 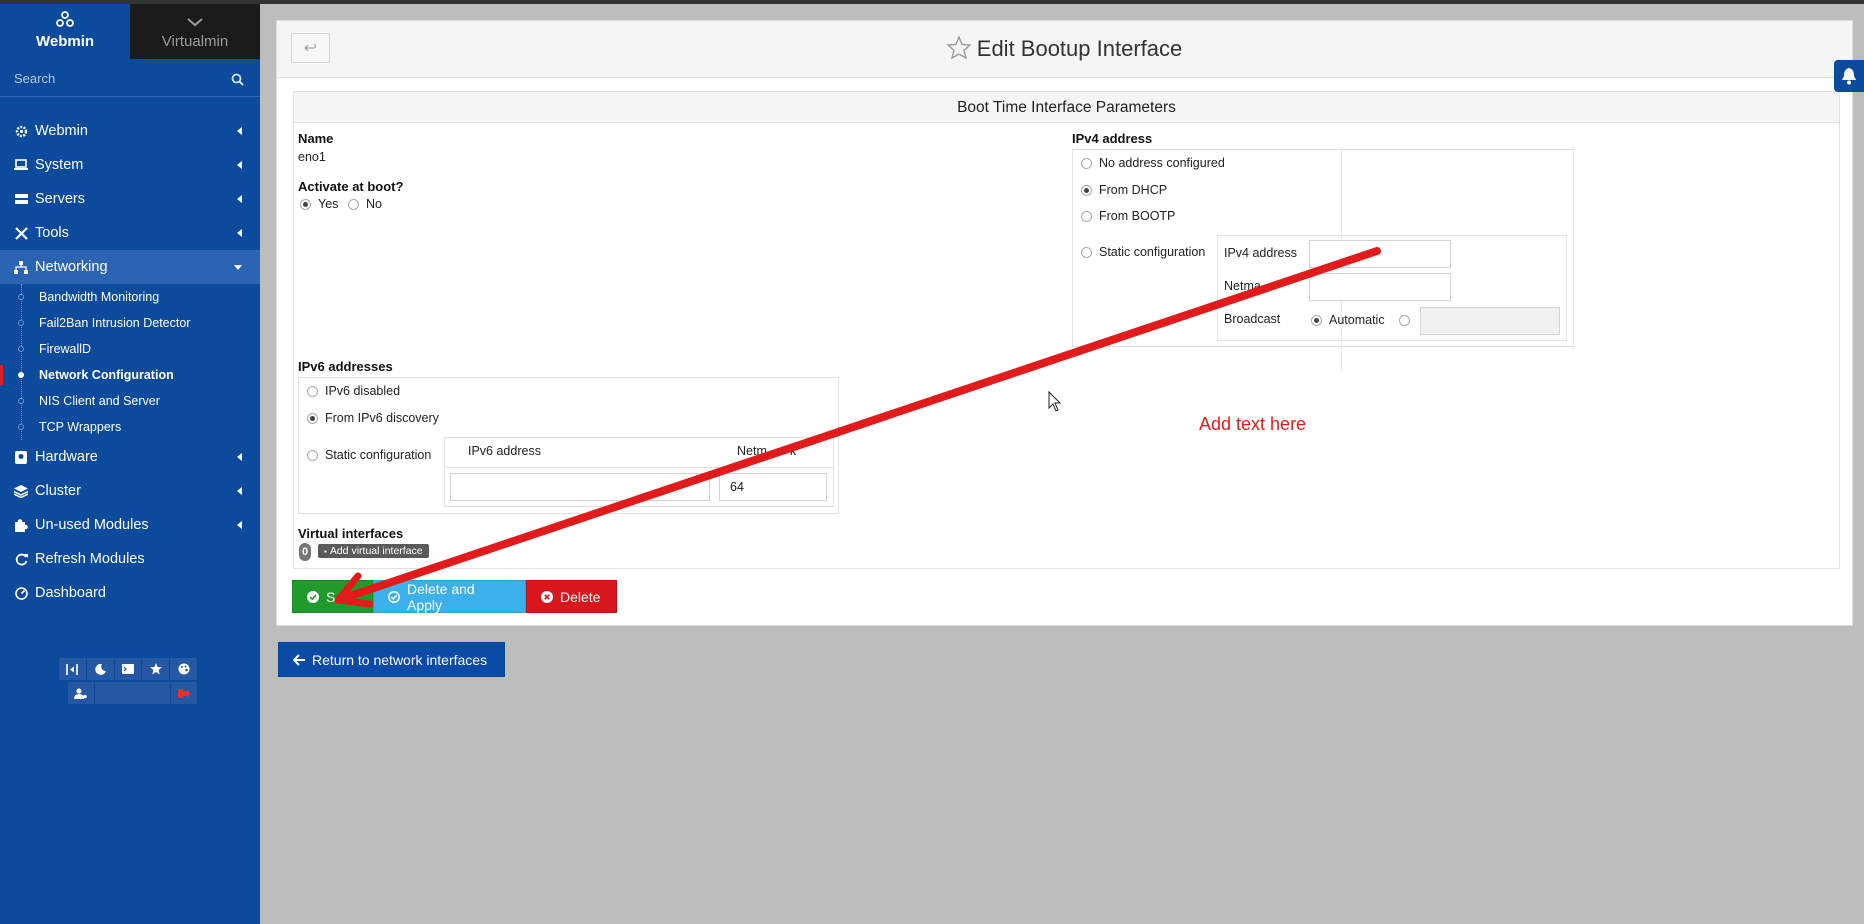 What do you see at coordinates (1086, 216) in the screenshot?
I see `ipv4-bootp-radio` at bounding box center [1086, 216].